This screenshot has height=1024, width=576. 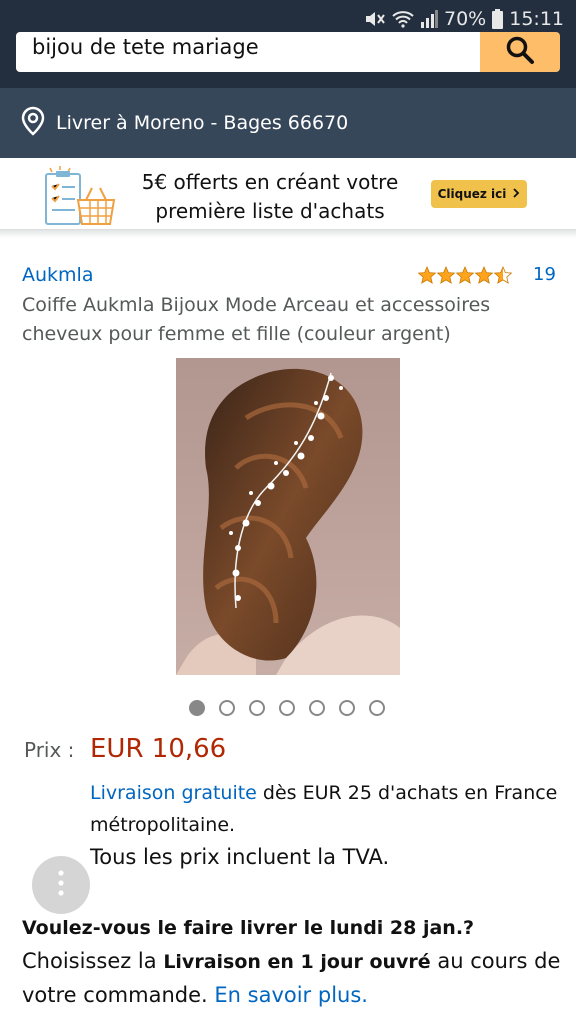 What do you see at coordinates (297, 962) in the screenshot?
I see `delivery-option: Livraison en 1 jour ouvré` at bounding box center [297, 962].